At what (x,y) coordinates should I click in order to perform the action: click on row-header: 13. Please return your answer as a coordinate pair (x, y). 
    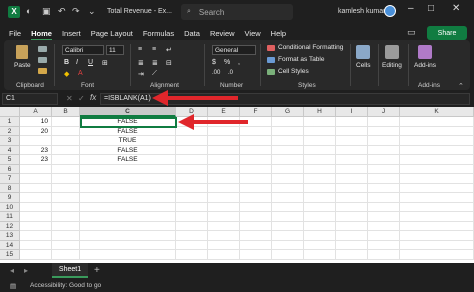
    Looking at the image, I should click on (10, 236).